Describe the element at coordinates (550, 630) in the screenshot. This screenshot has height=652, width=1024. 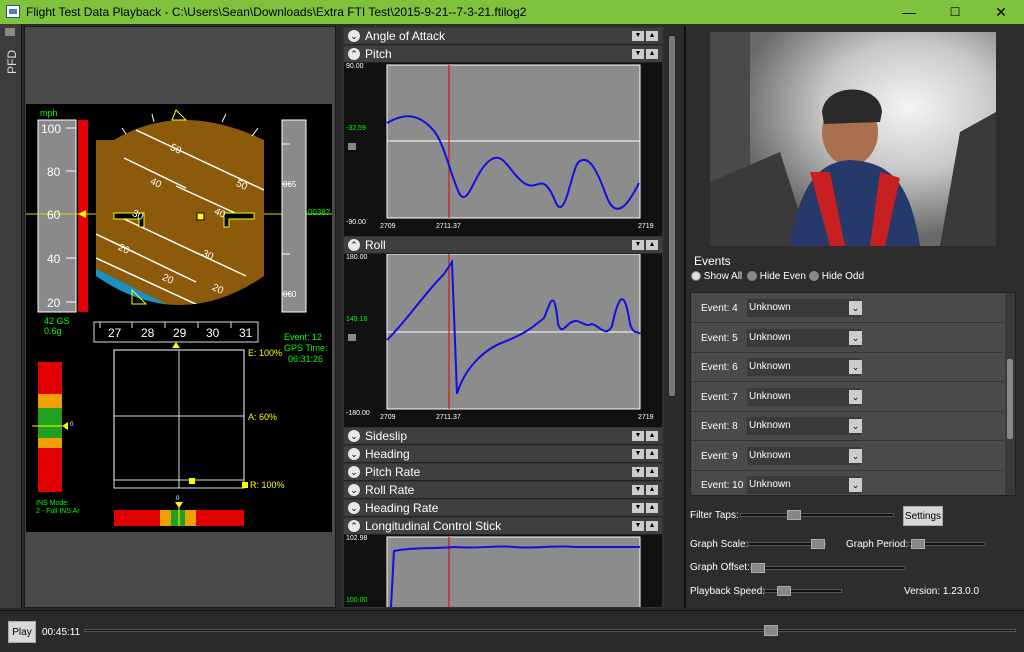
I see `timeline-slider` at that location.